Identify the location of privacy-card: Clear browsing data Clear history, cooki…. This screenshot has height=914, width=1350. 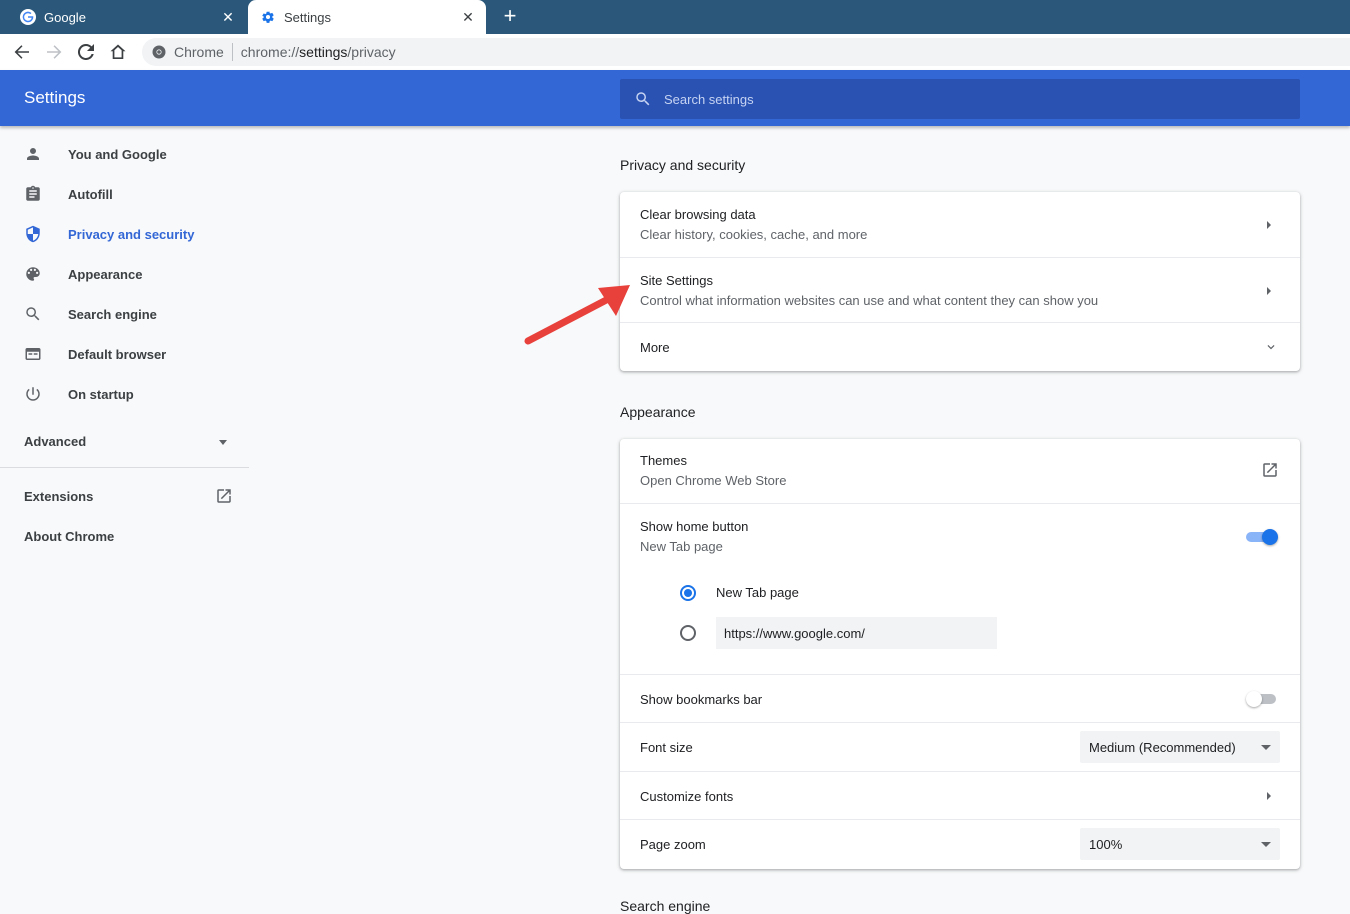
(960, 281).